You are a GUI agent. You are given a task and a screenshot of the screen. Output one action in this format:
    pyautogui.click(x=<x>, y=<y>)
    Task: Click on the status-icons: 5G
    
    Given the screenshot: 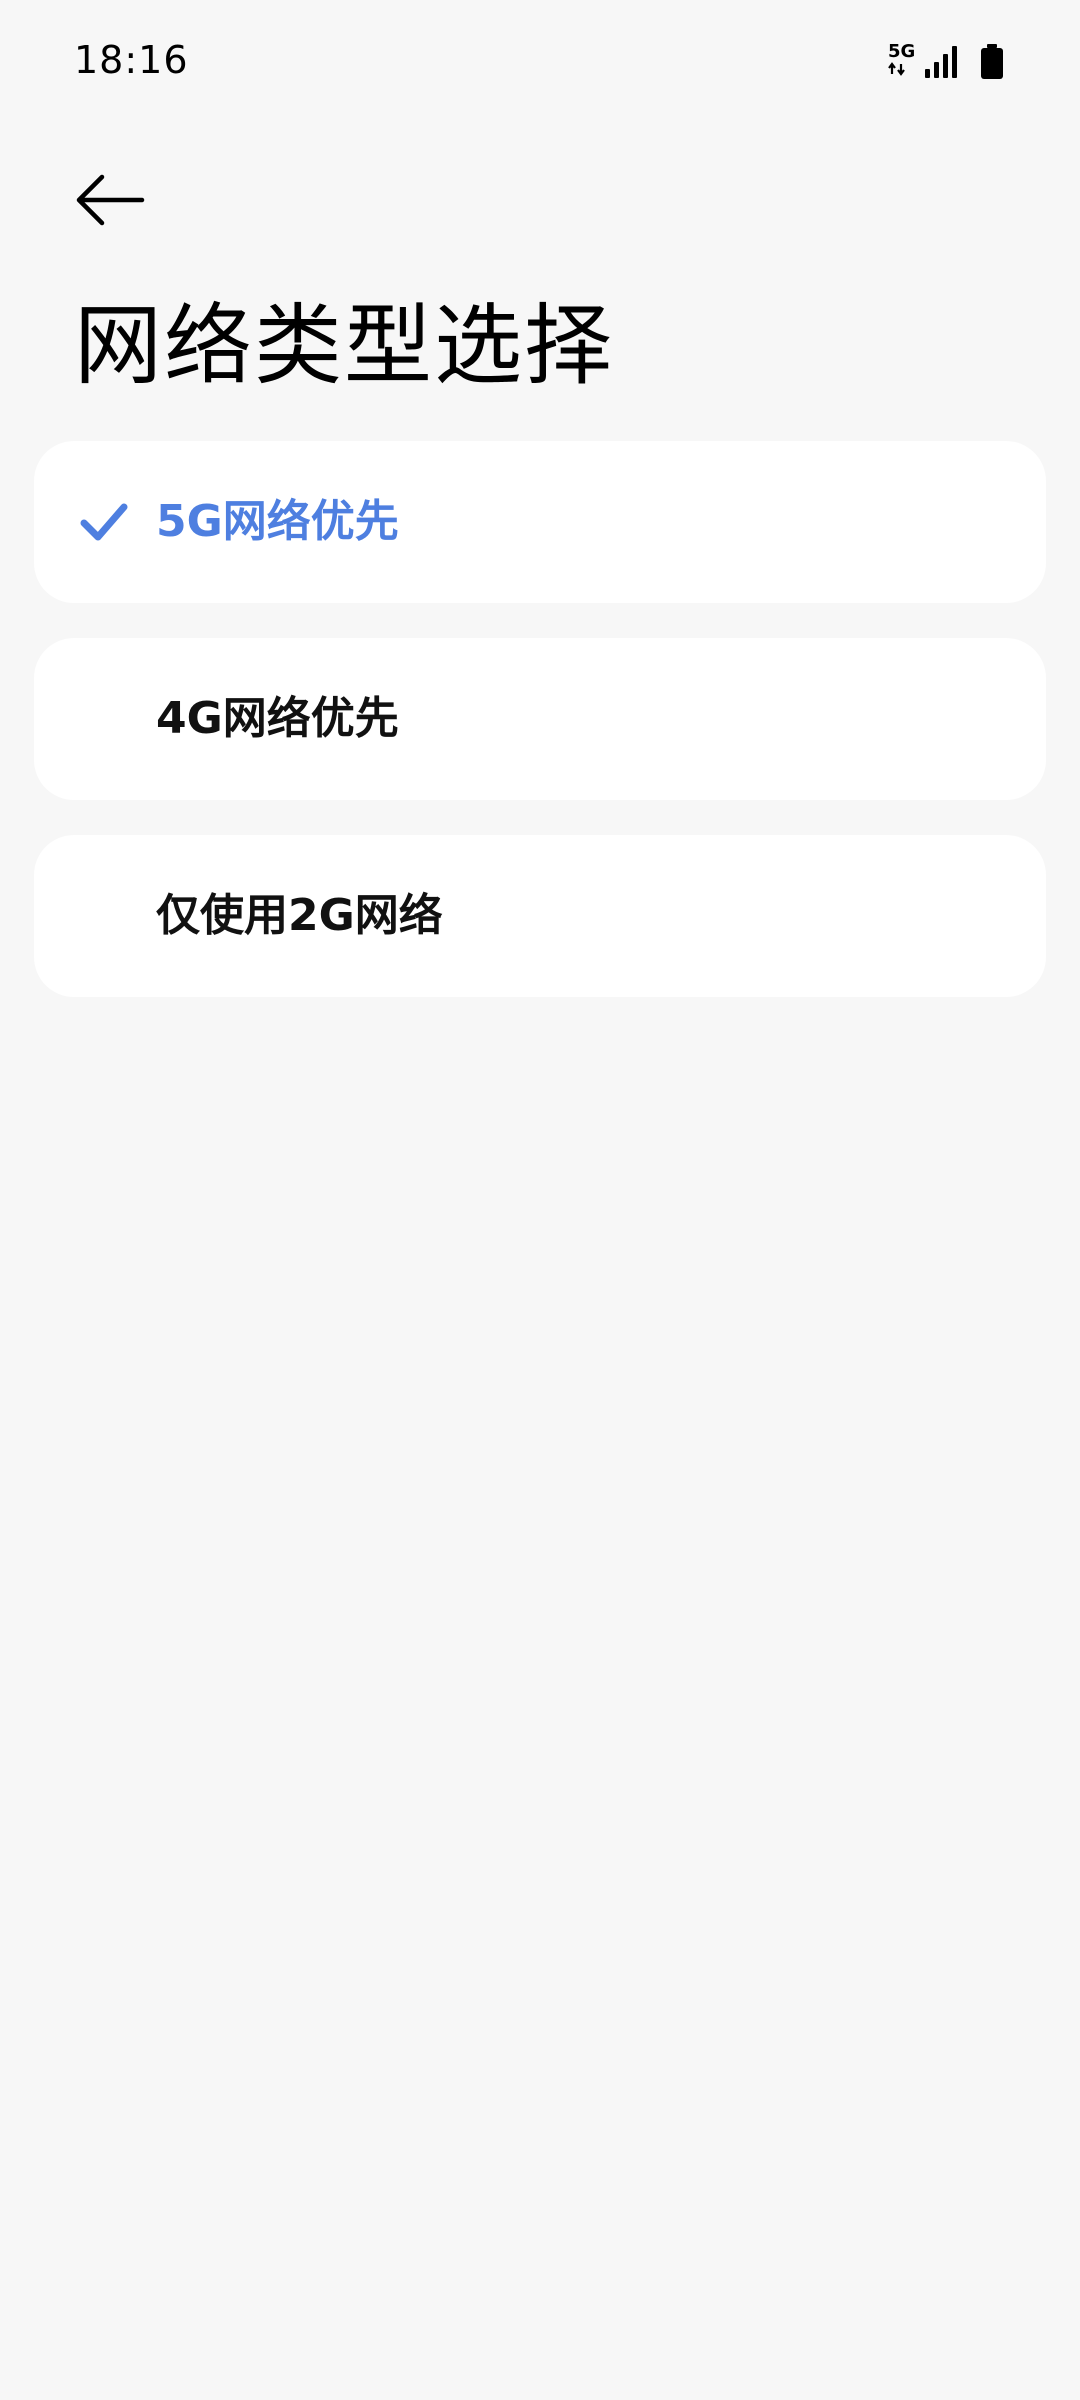 What is the action you would take?
    pyautogui.click(x=946, y=62)
    